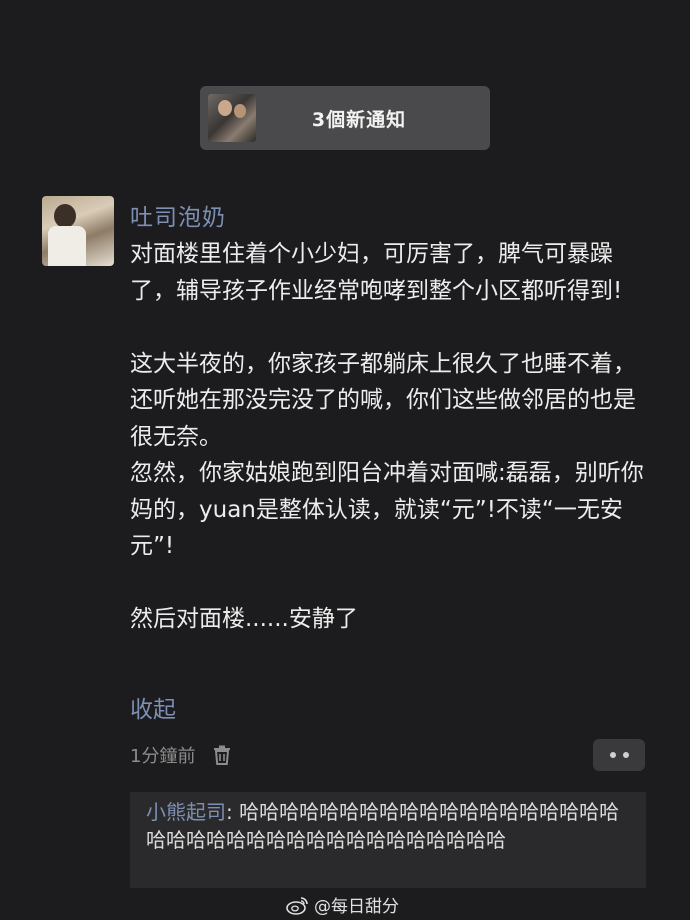 The image size is (690, 920). What do you see at coordinates (222, 755) in the screenshot?
I see `trash-icon` at bounding box center [222, 755].